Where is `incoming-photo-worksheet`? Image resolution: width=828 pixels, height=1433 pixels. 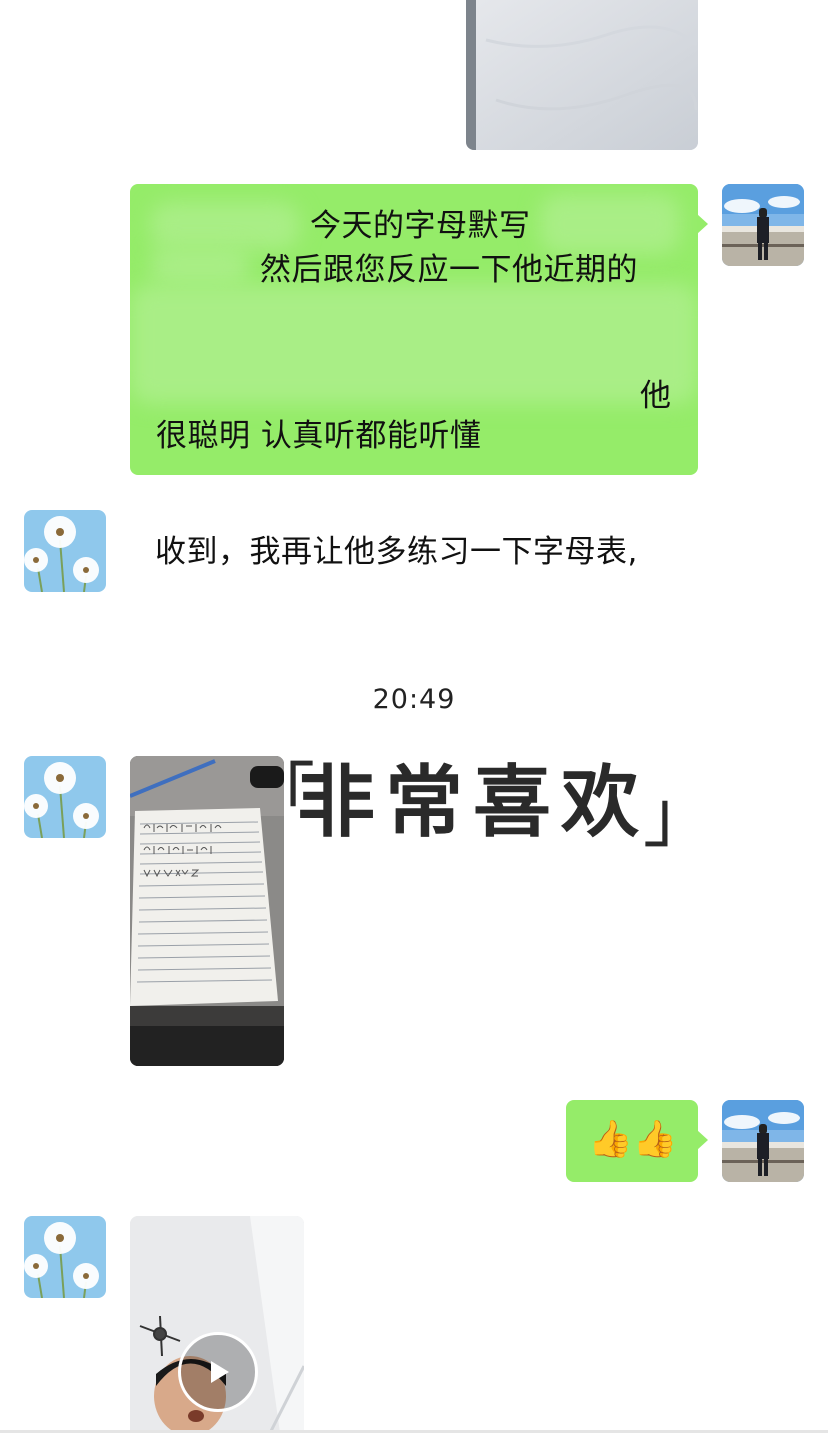 incoming-photo-worksheet is located at coordinates (207, 911).